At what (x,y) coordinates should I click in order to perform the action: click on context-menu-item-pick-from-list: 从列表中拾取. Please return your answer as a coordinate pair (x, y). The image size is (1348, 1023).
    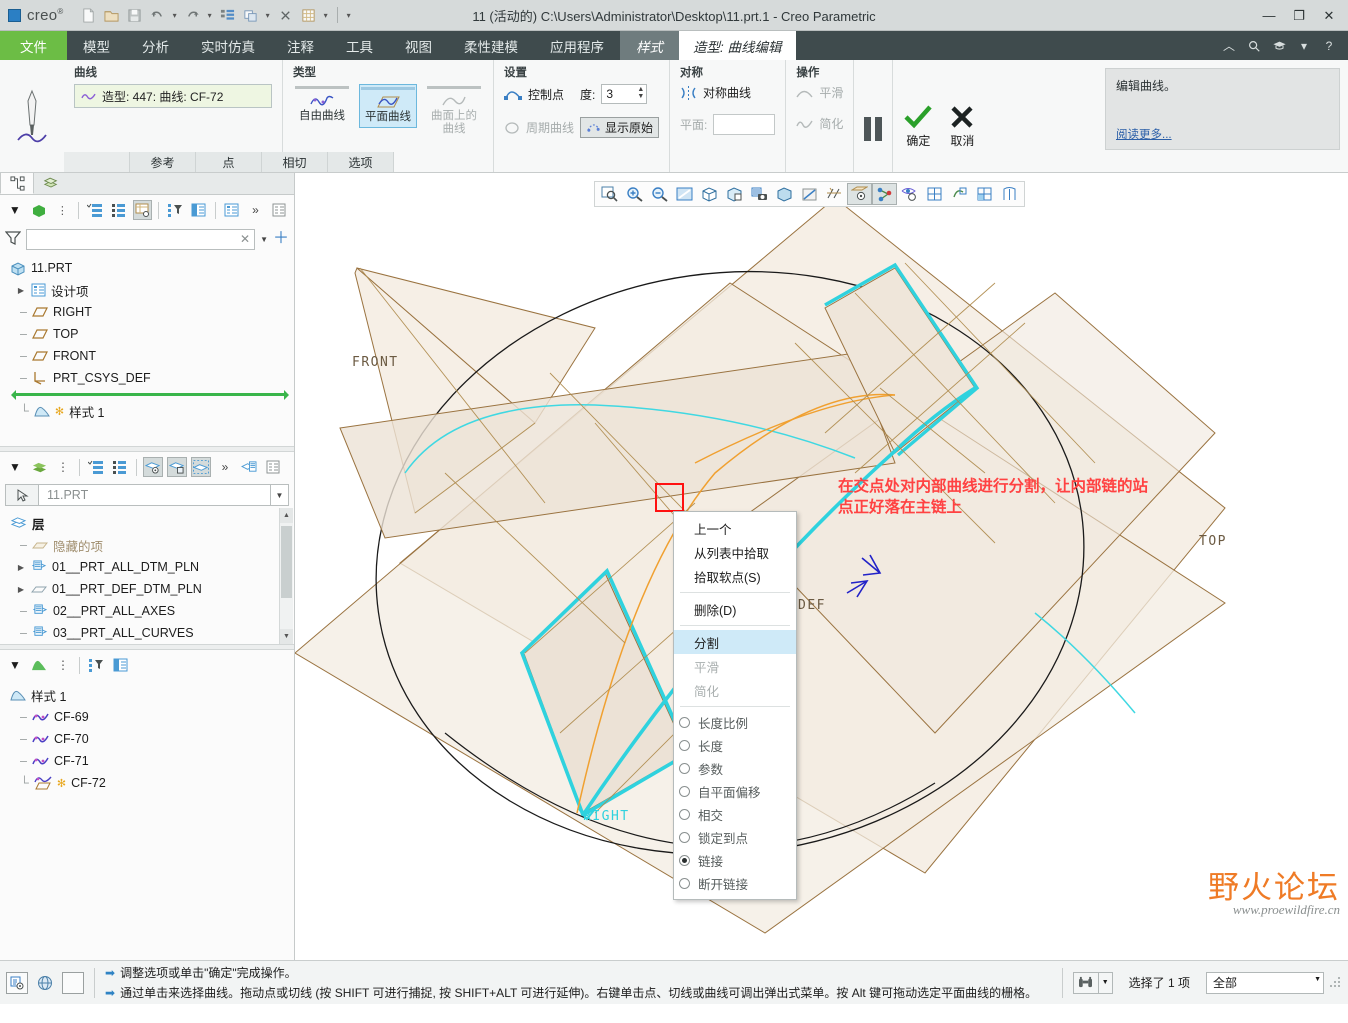
    Looking at the image, I should click on (735, 552).